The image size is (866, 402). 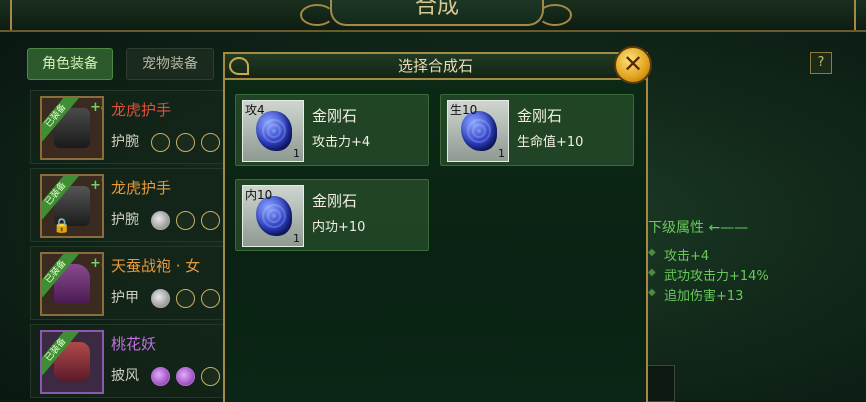 What do you see at coordinates (716, 276) in the screenshot?
I see `attribute-line: 武功攻击力+14%` at bounding box center [716, 276].